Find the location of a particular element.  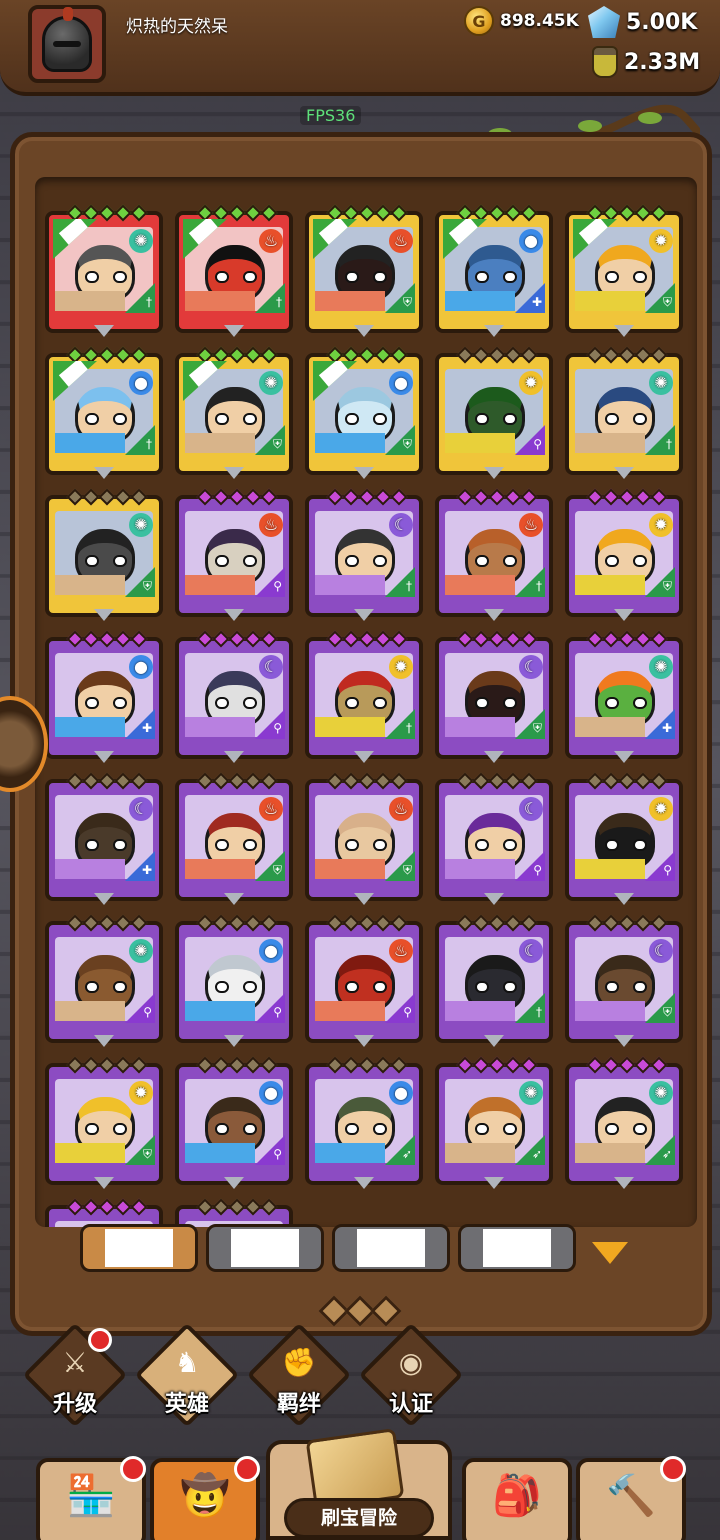

nav-bag: 🎒 is located at coordinates (517, 1499).